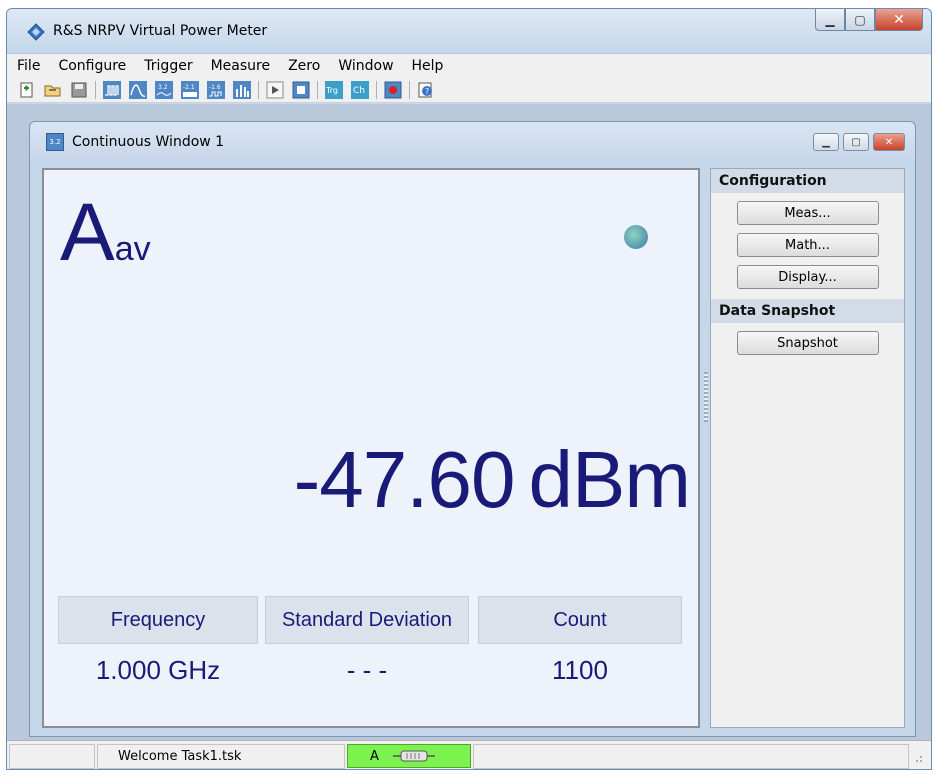 The image size is (938, 776). What do you see at coordinates (148, 142) in the screenshot?
I see `child-window-title: Continuous Window 1` at bounding box center [148, 142].